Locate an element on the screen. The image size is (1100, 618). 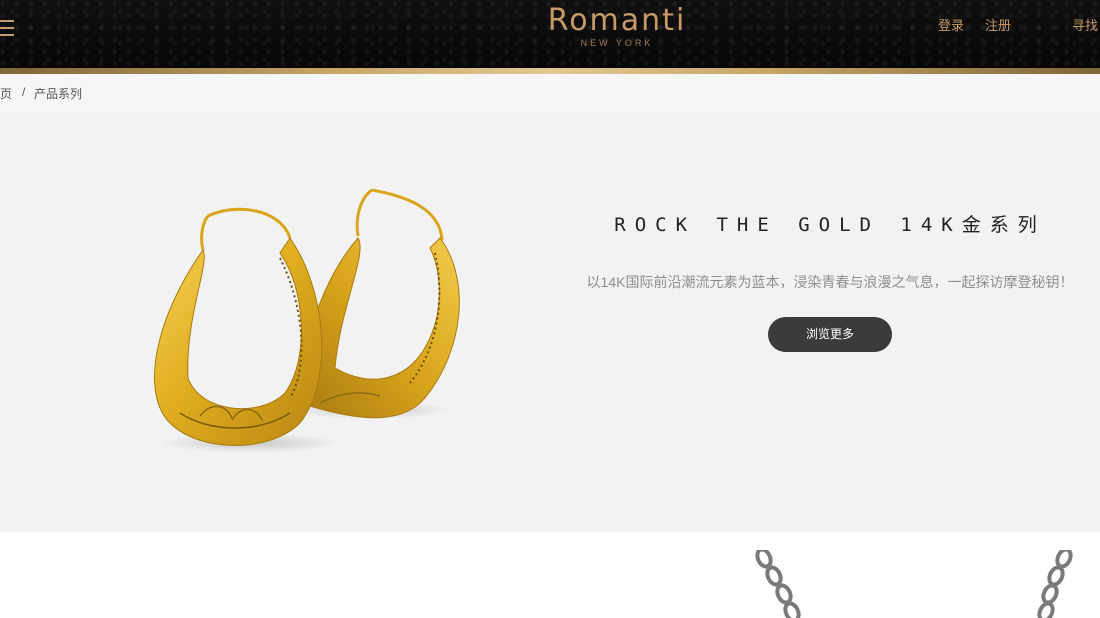
breadcrumb: 首页 / 产品系列 is located at coordinates (550, 93).